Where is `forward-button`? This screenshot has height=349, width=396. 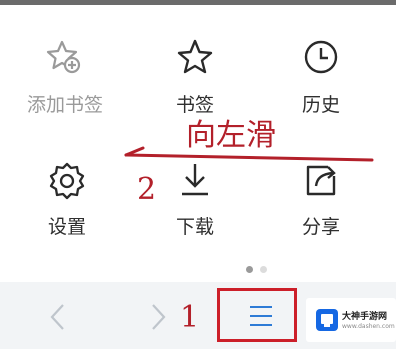 forward-button is located at coordinates (158, 315).